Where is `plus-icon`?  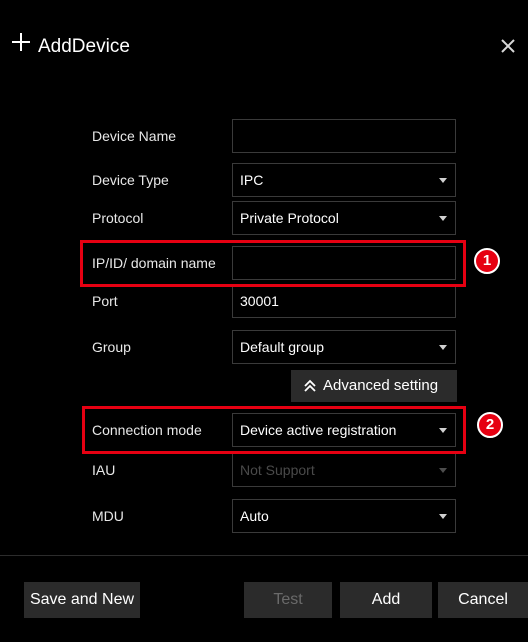 plus-icon is located at coordinates (21, 42).